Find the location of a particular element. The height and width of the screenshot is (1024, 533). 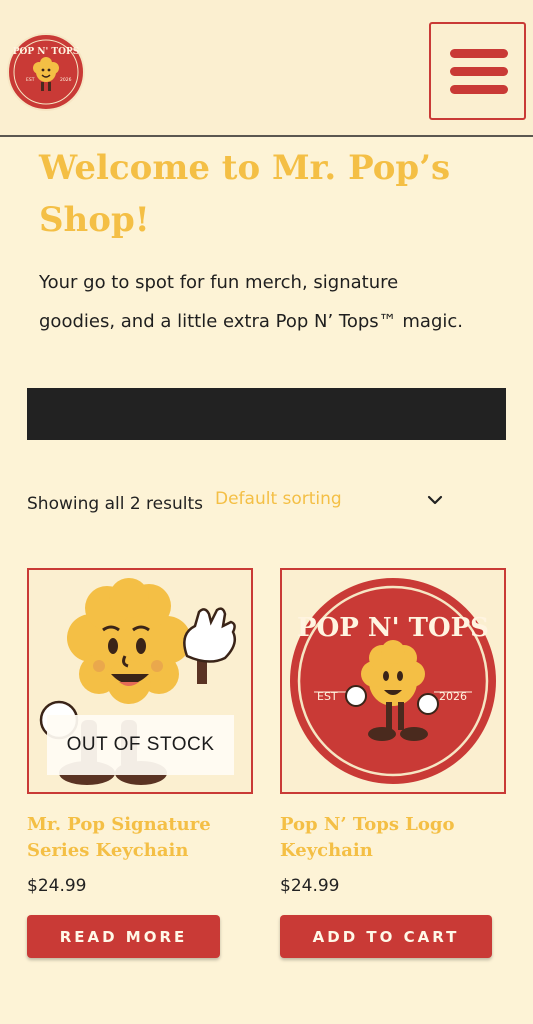

banner-bar is located at coordinates (266, 414).